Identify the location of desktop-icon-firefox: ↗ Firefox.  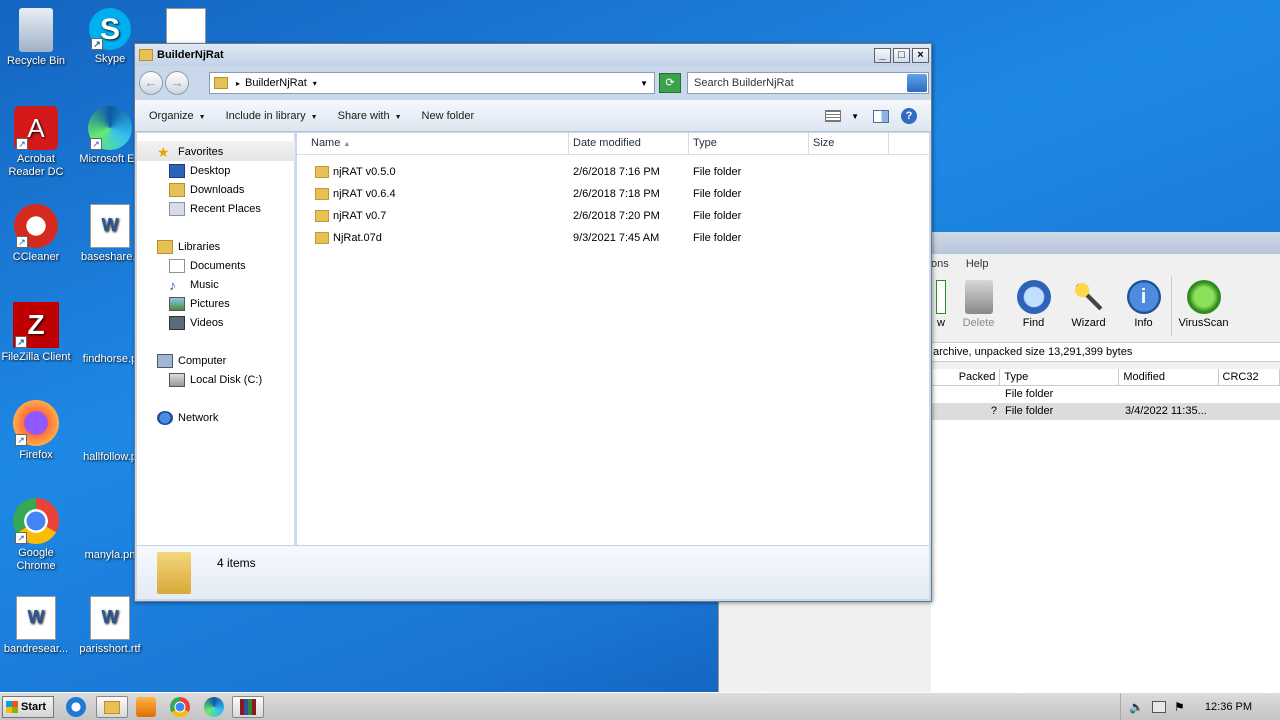
(37, 431).